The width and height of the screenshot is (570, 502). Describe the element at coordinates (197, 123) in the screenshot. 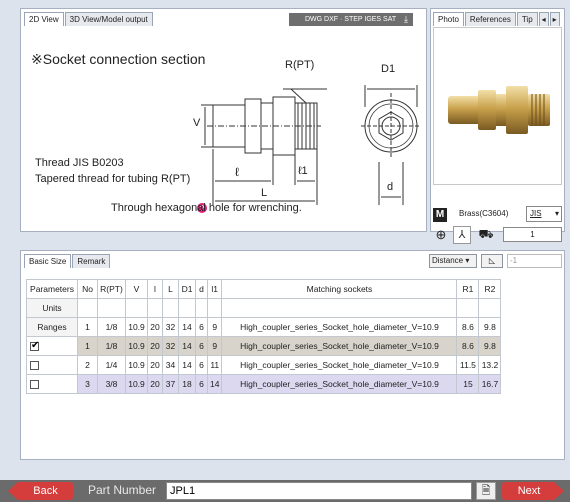

I see `label-v: V` at that location.